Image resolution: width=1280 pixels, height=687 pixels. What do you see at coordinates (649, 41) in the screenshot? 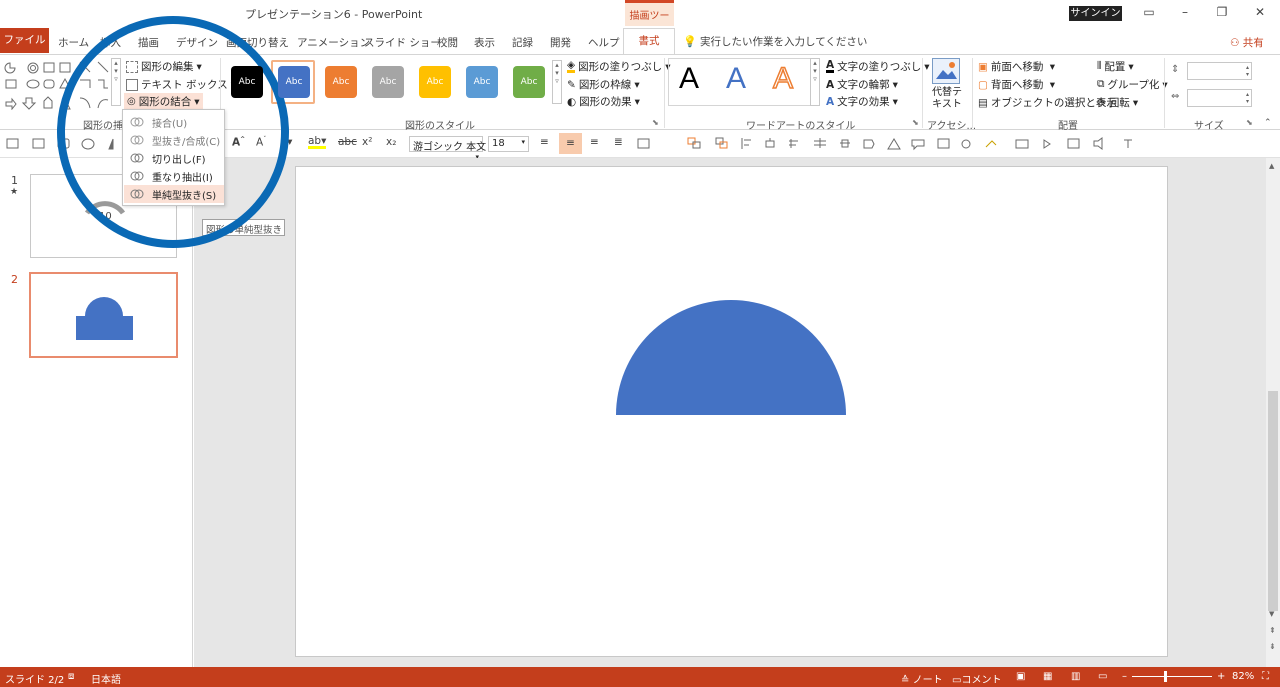
I see `tab-format: 書式` at bounding box center [649, 41].